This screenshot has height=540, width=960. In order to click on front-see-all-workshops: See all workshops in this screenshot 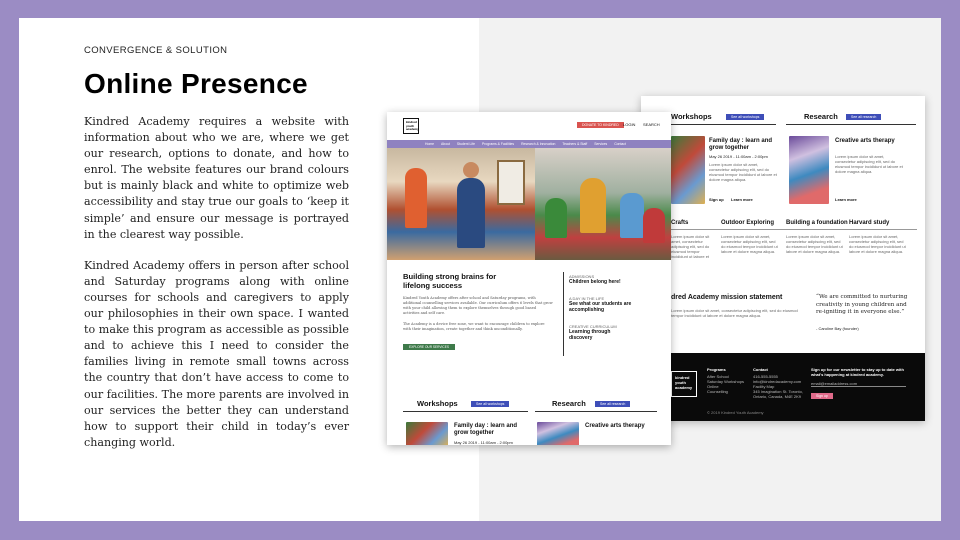, I will do `click(490, 404)`.